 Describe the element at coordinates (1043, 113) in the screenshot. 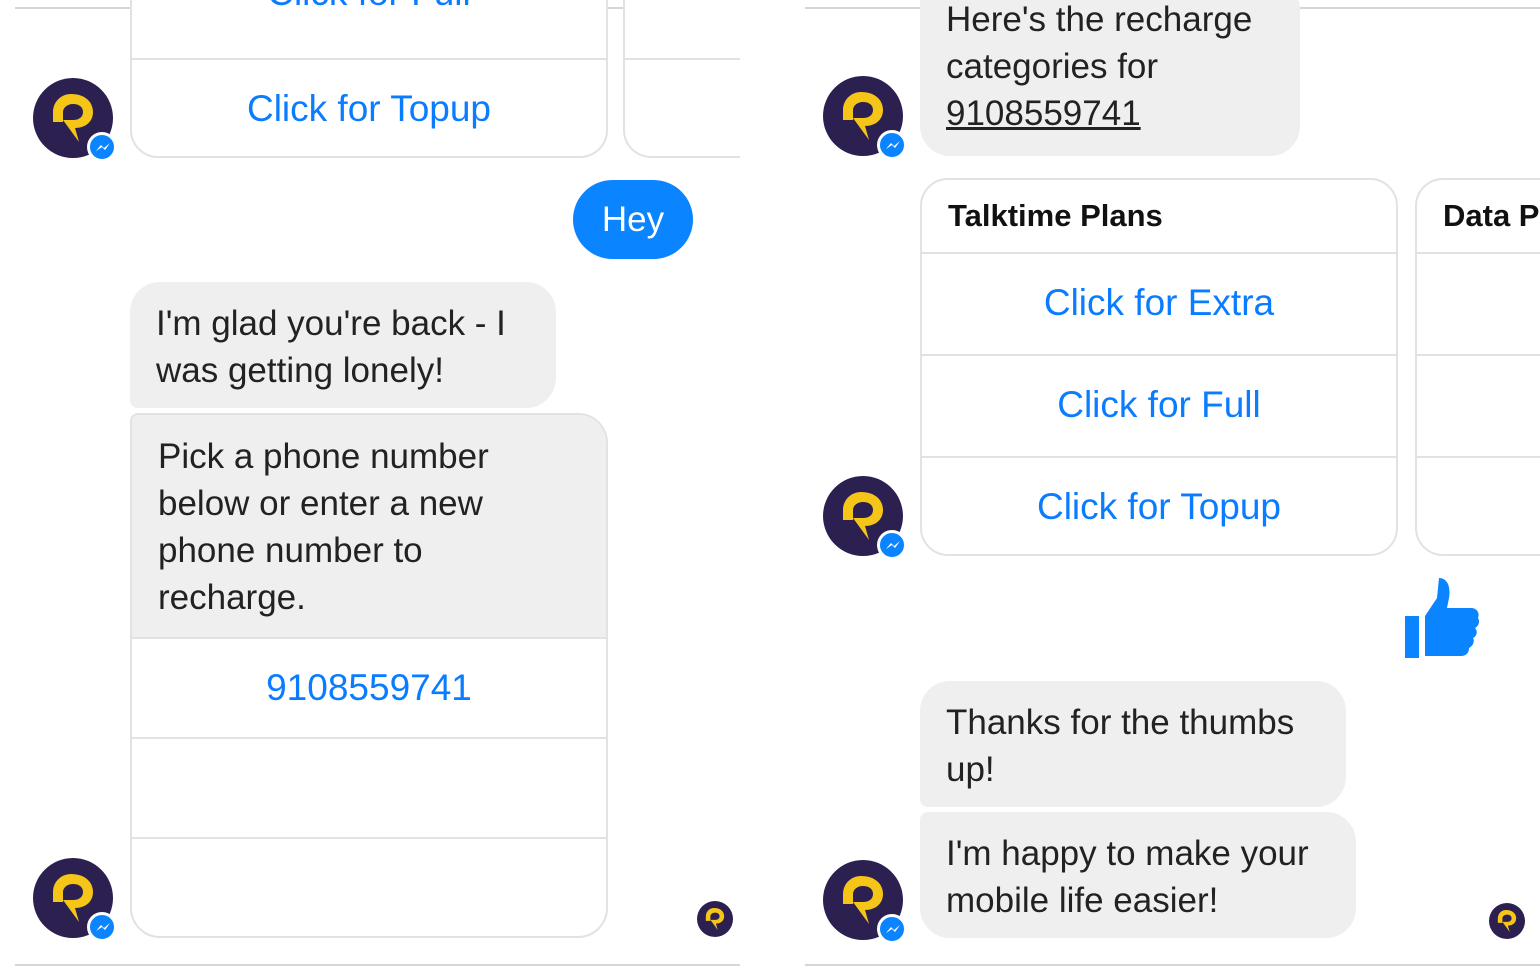

I see `intro-phone-number: 9108559741` at that location.